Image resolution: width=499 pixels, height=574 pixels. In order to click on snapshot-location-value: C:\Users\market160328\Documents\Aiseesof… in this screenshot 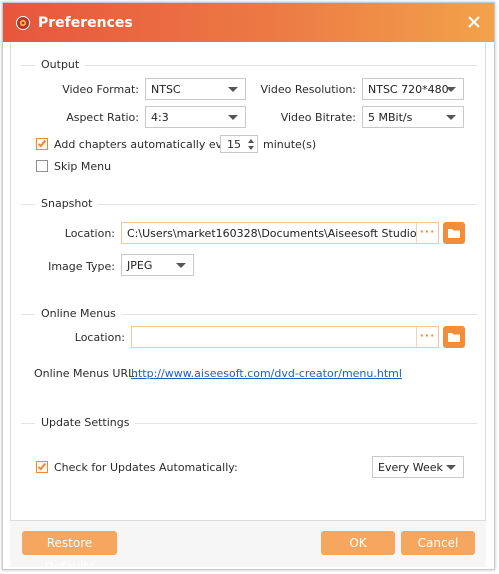, I will do `click(283, 233)`.